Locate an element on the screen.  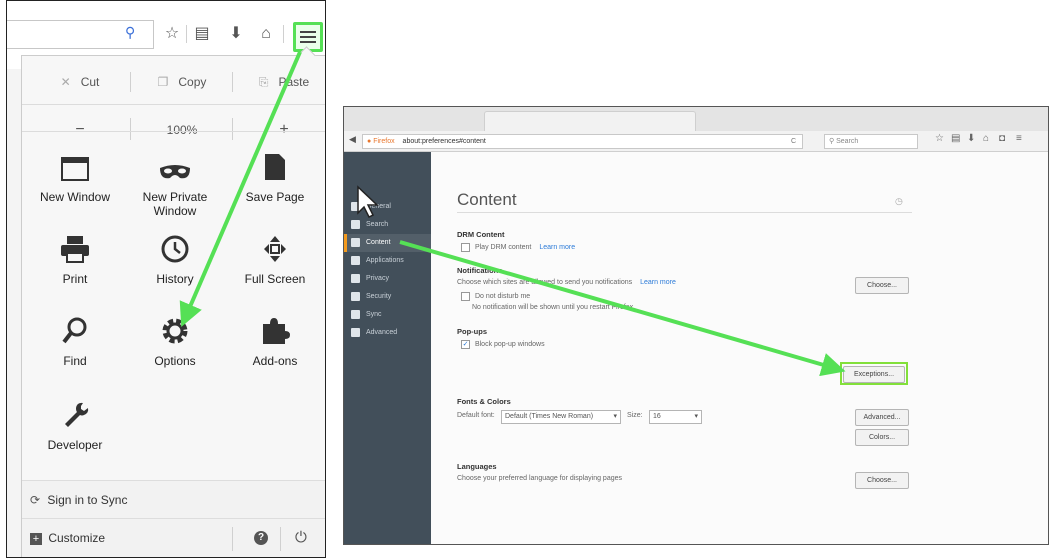
pocket-icon: ◘ is located at coordinates (1002, 138).